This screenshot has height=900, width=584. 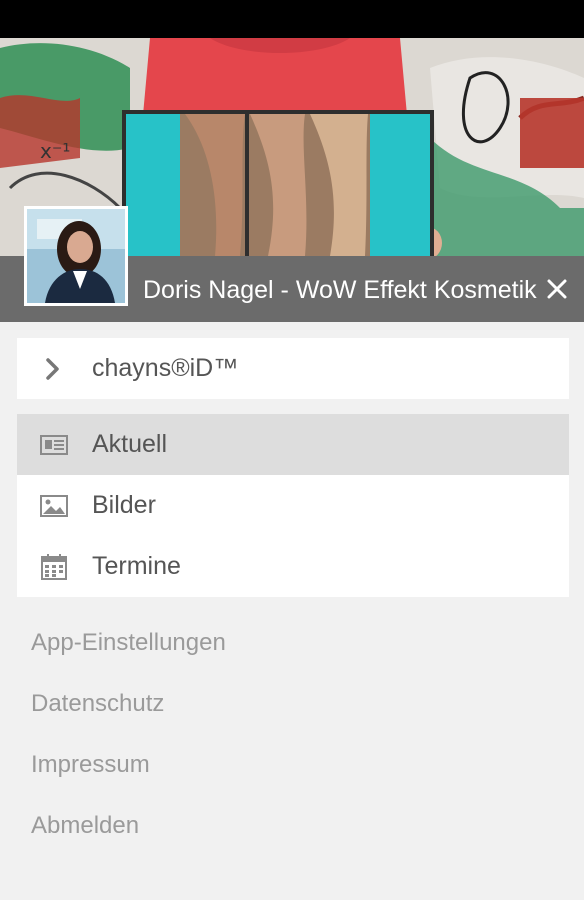 What do you see at coordinates (58, 370) in the screenshot?
I see `chevron-right-icon` at bounding box center [58, 370].